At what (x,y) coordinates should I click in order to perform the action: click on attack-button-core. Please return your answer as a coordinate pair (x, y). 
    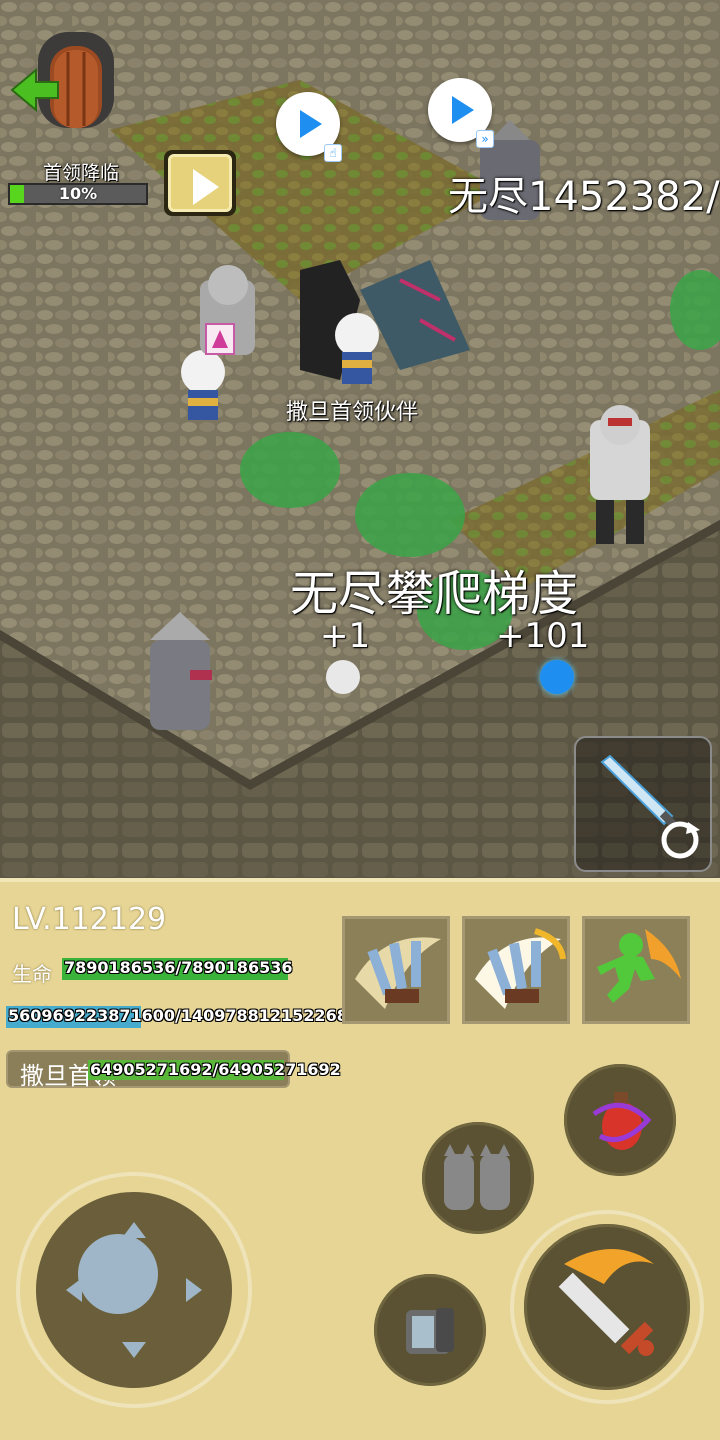
    Looking at the image, I should click on (607, 1307).